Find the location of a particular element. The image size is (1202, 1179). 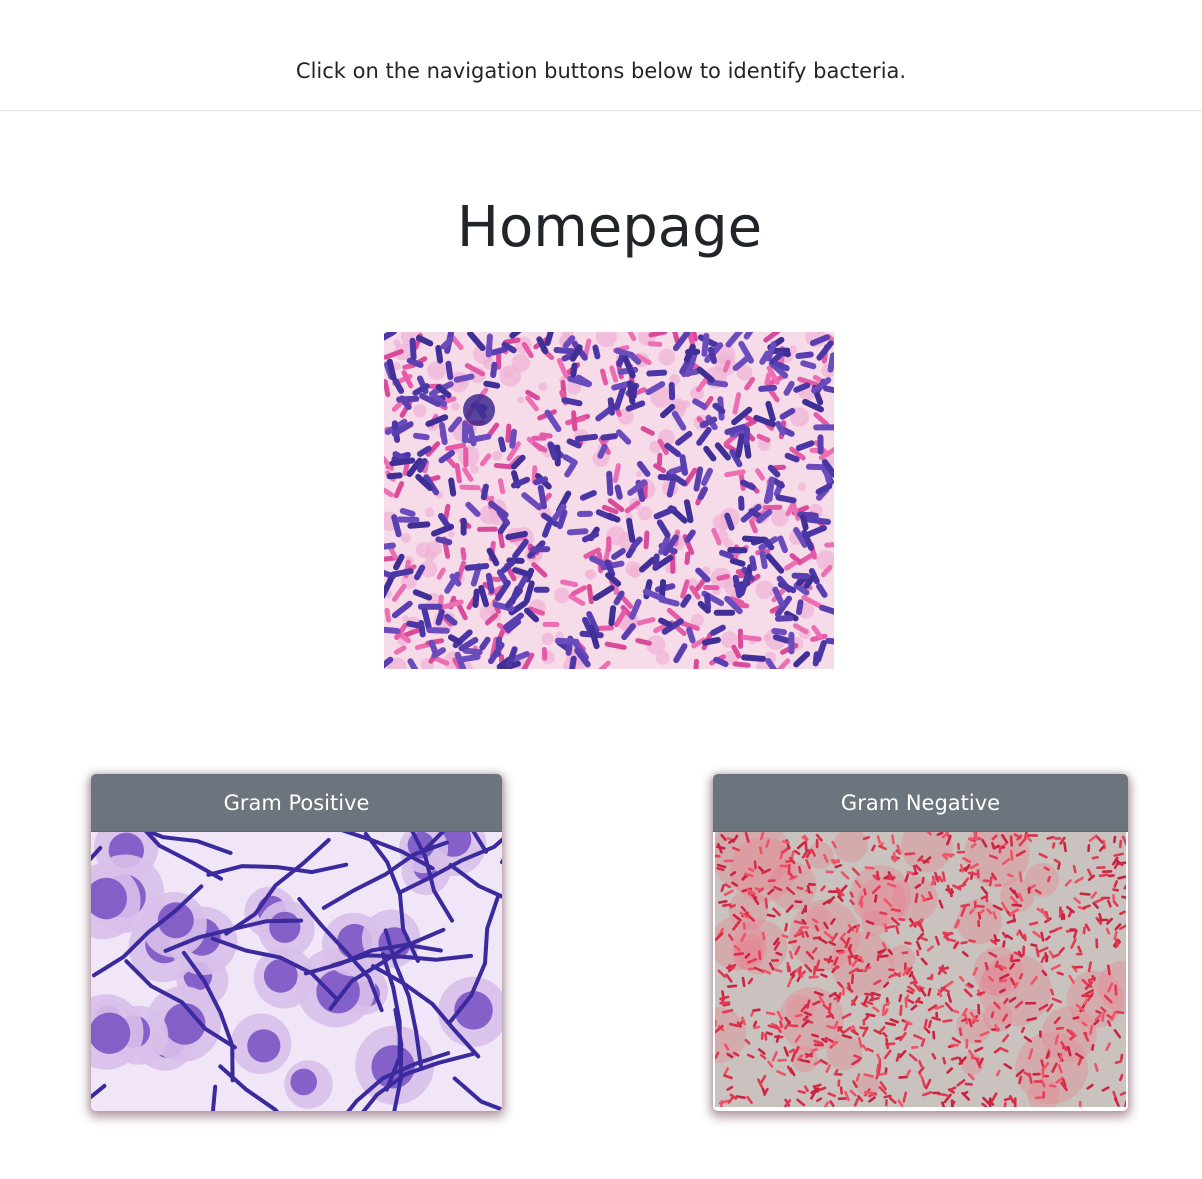

gram-positive-image is located at coordinates (296, 971).